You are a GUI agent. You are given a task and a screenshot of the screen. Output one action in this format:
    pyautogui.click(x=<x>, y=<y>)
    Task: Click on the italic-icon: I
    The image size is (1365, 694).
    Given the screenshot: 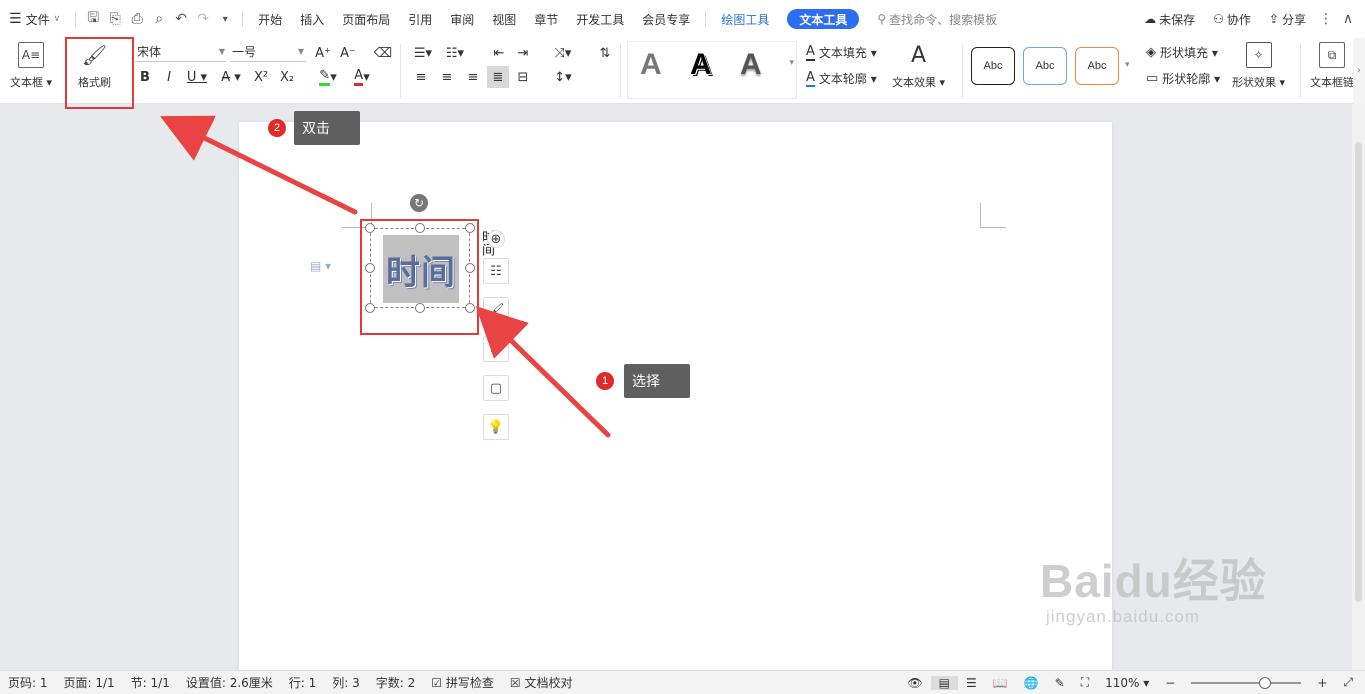 What is the action you would take?
    pyautogui.click(x=169, y=77)
    